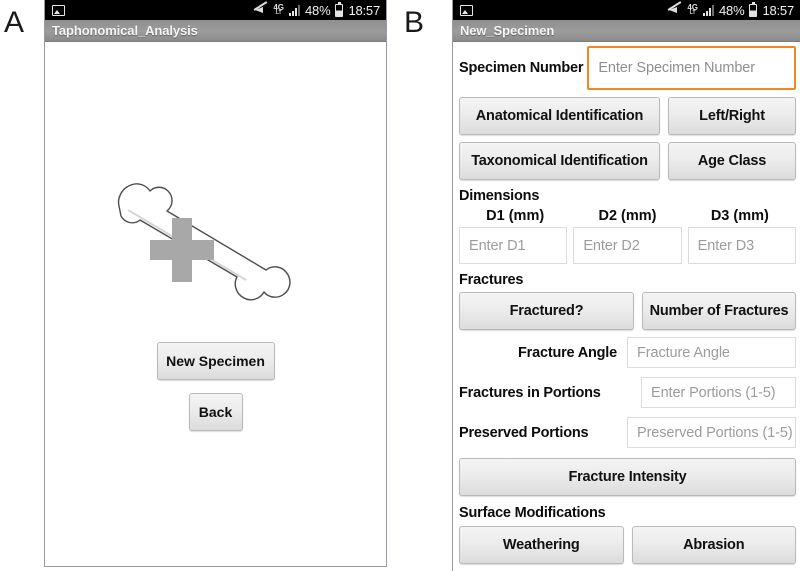 The height and width of the screenshot is (571, 800). What do you see at coordinates (691, 68) in the screenshot?
I see `specimen-number-input: Enter Specimen Number` at bounding box center [691, 68].